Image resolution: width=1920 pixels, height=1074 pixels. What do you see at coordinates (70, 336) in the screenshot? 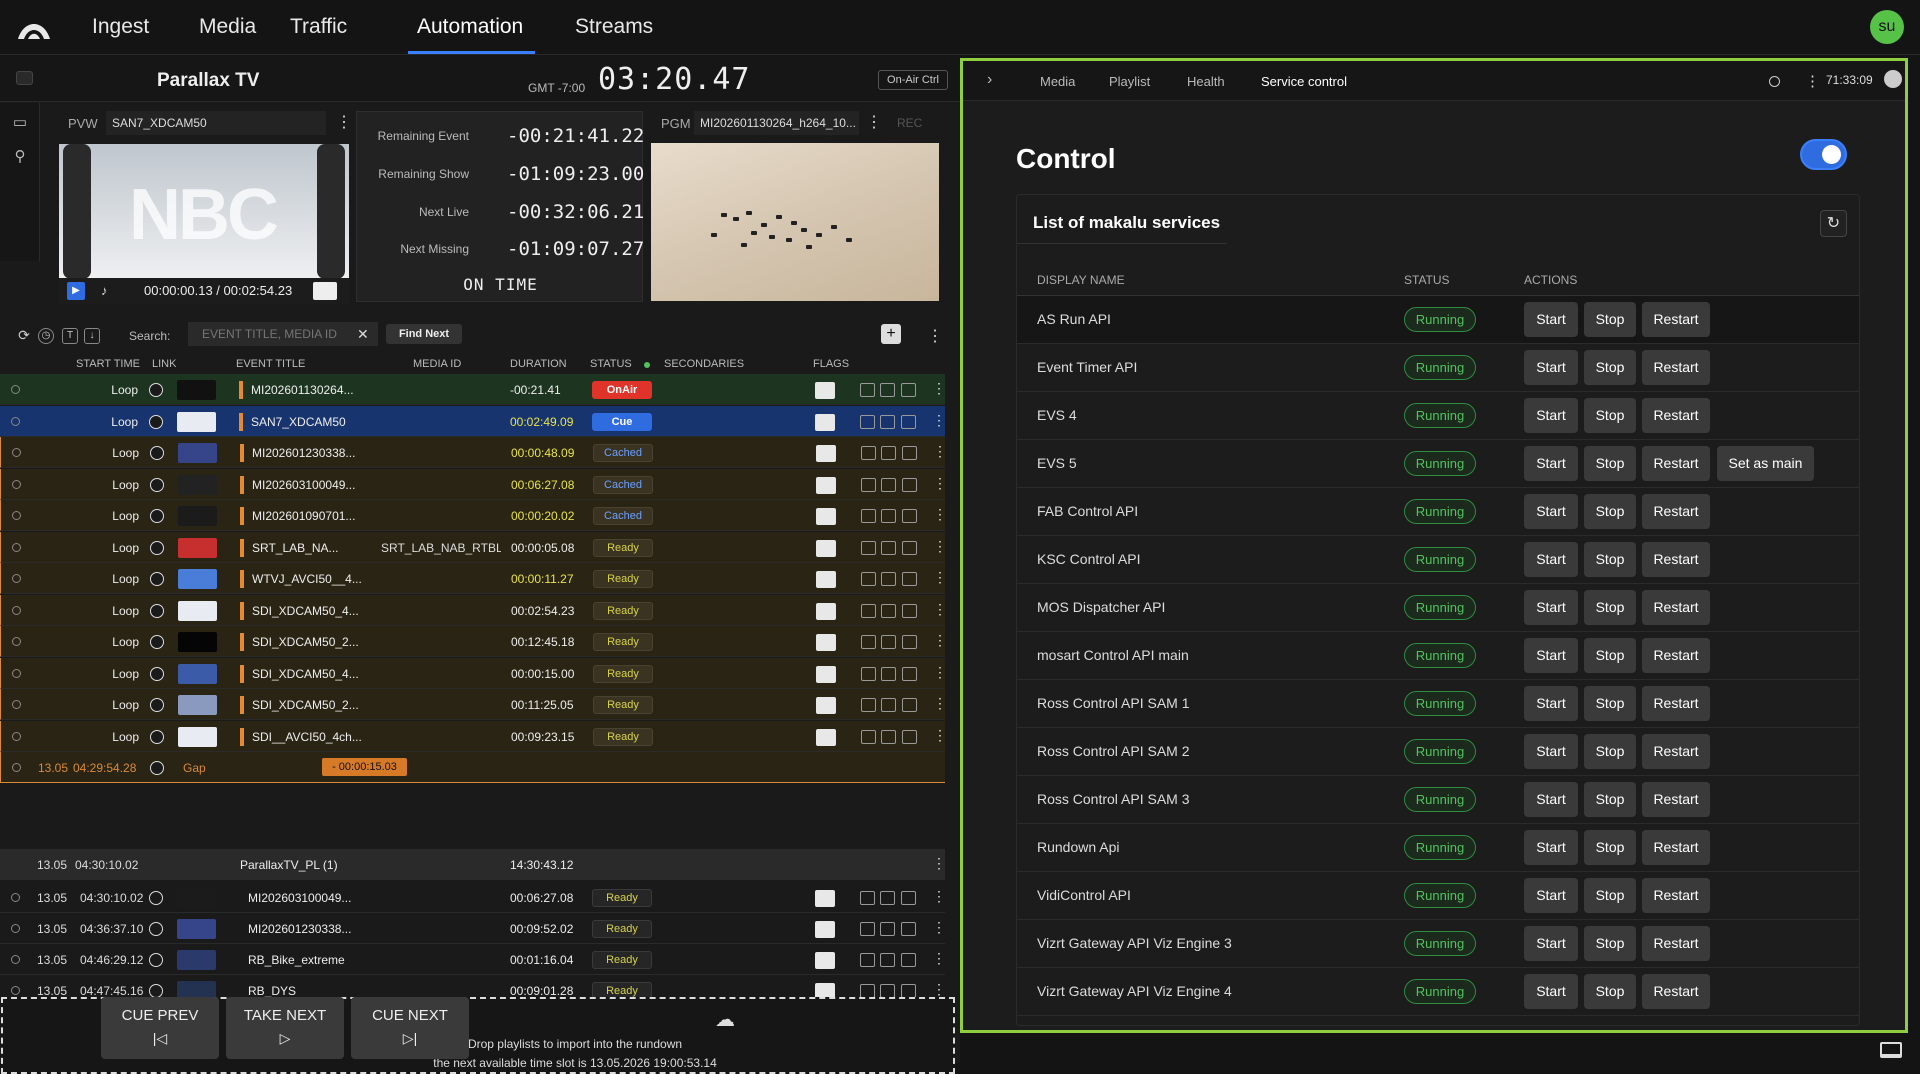
I see `text-icon: T` at bounding box center [70, 336].